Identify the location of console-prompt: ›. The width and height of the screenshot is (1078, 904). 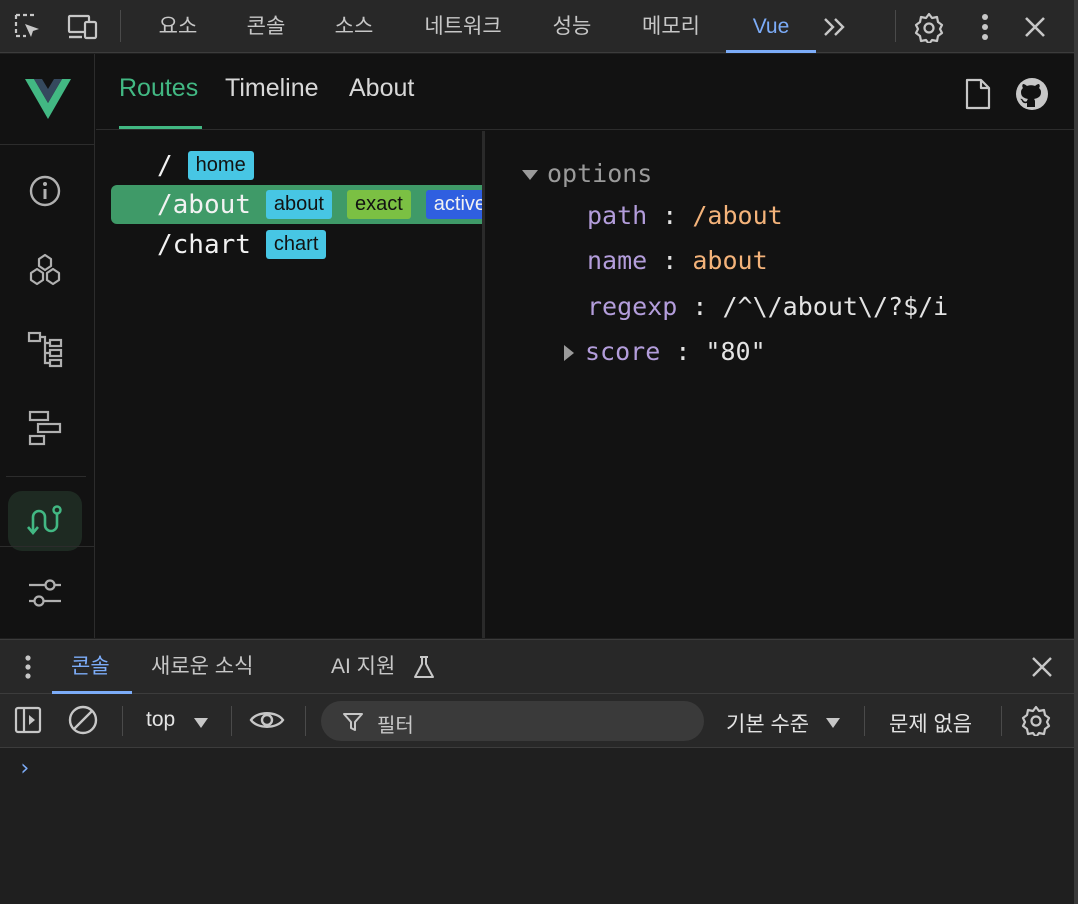
(24, 768).